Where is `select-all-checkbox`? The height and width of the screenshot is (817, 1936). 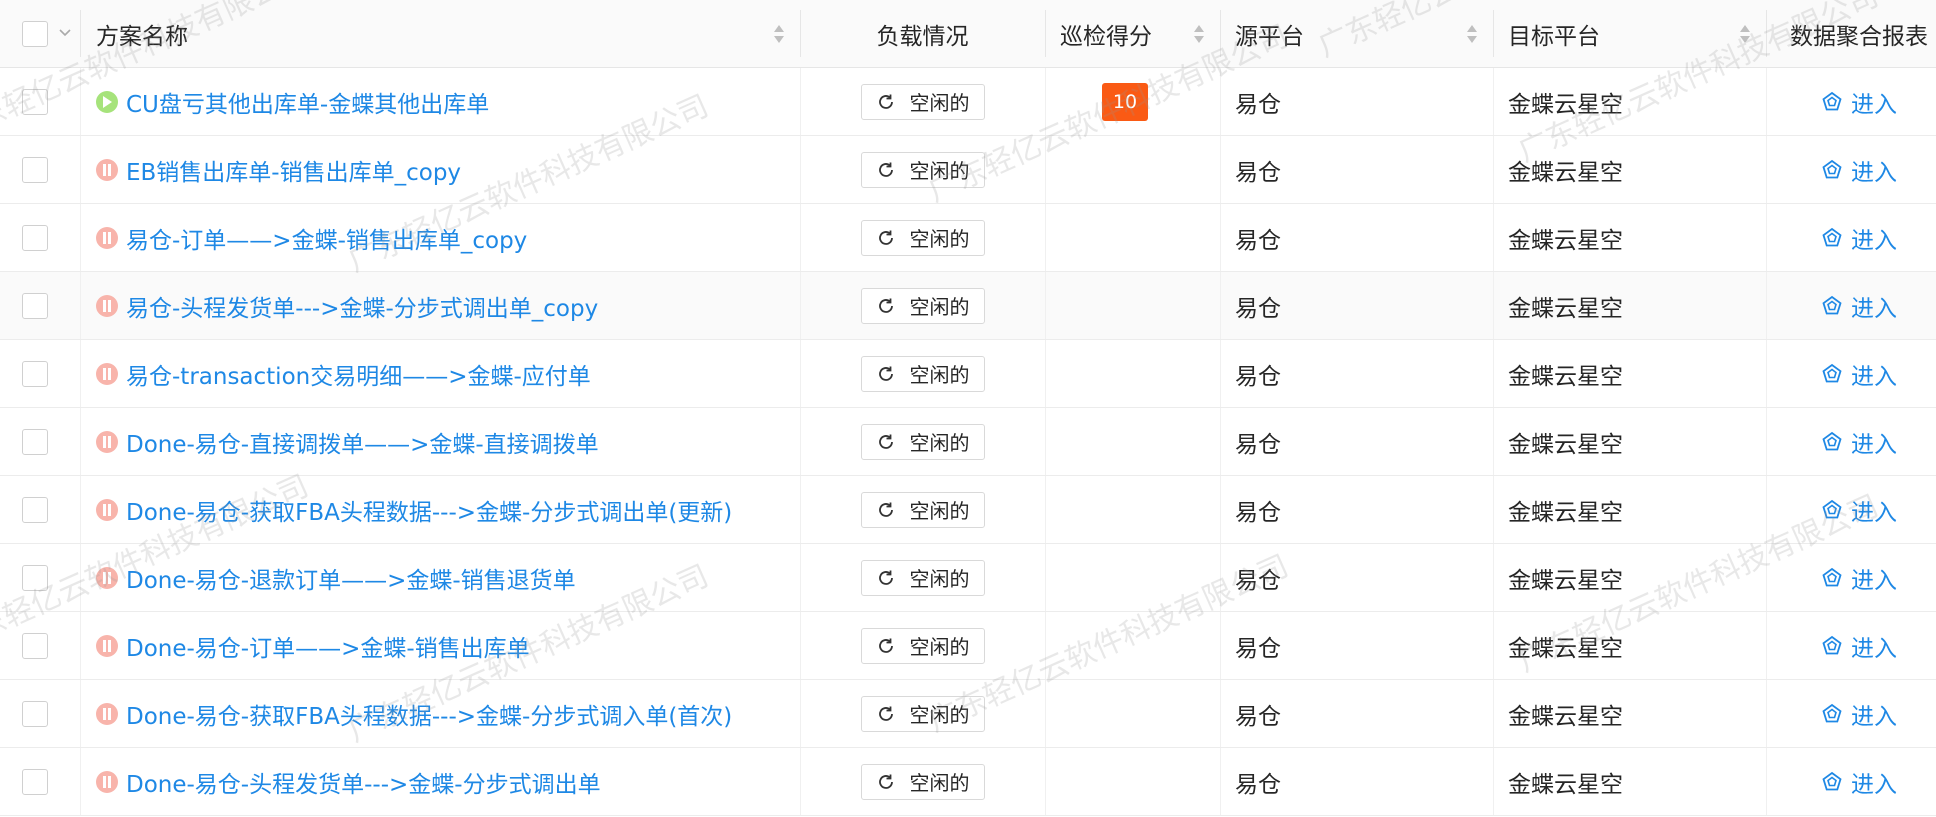
select-all-checkbox is located at coordinates (35, 33).